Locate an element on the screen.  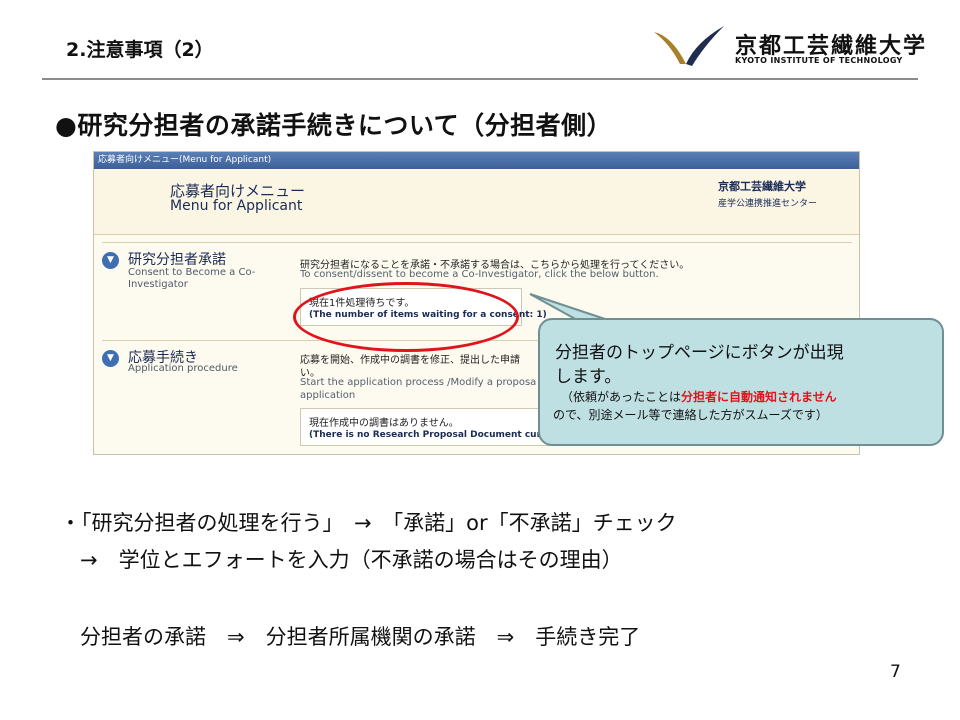
highlight-ellipse is located at coordinates (406, 317).